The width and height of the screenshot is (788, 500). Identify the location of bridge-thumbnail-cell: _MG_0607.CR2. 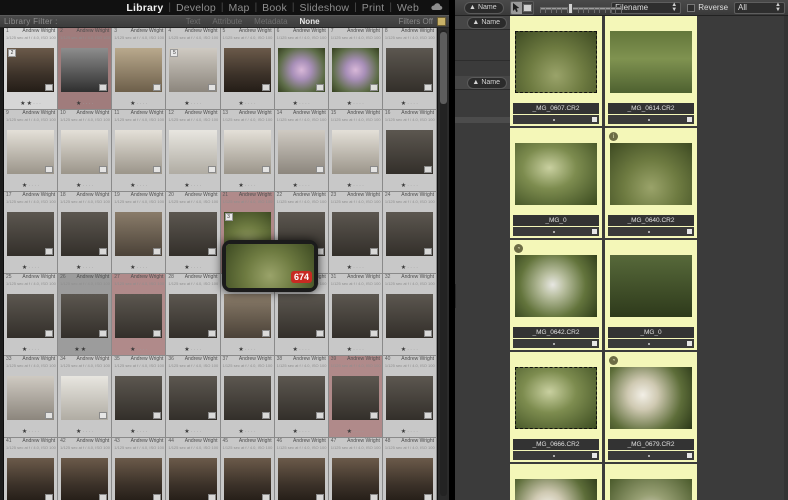
(556, 71).